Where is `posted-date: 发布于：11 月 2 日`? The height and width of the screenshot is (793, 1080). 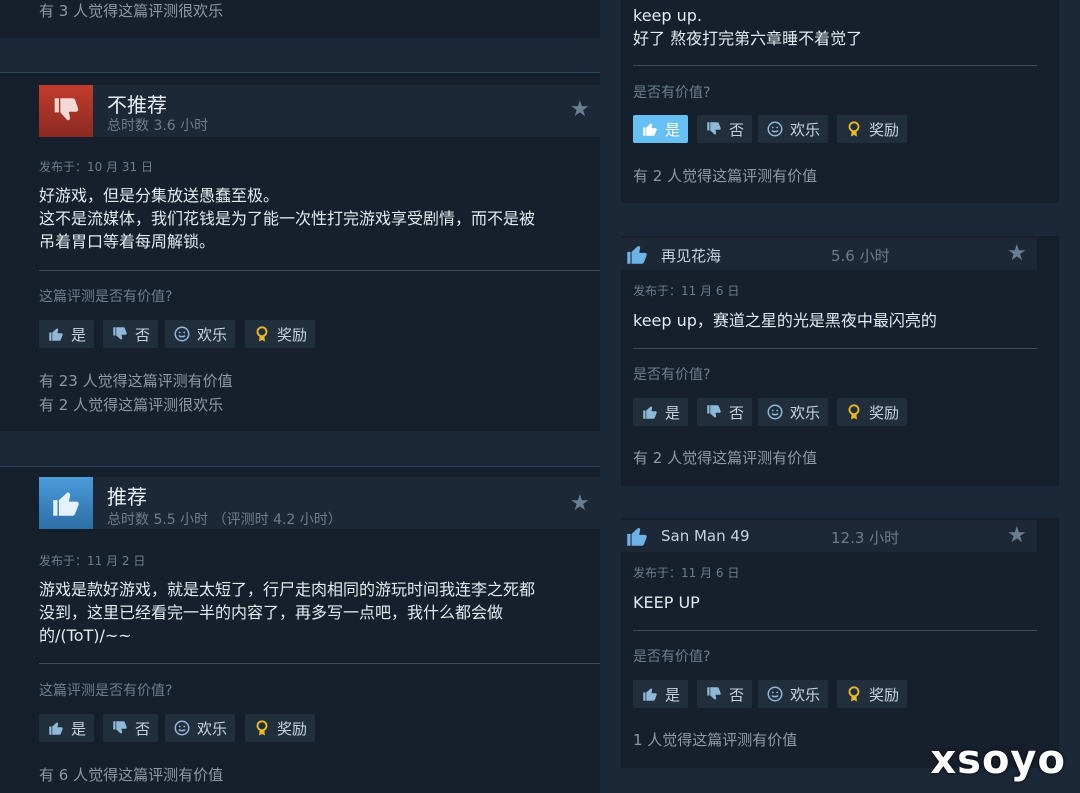
posted-date: 发布于：11 月 2 日 is located at coordinates (92, 561).